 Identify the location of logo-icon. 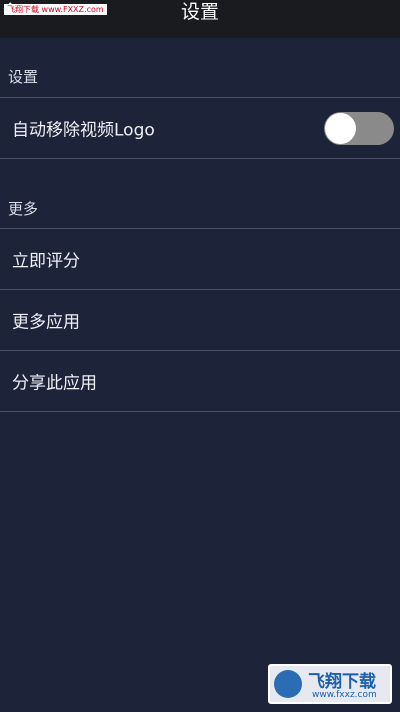
(288, 684).